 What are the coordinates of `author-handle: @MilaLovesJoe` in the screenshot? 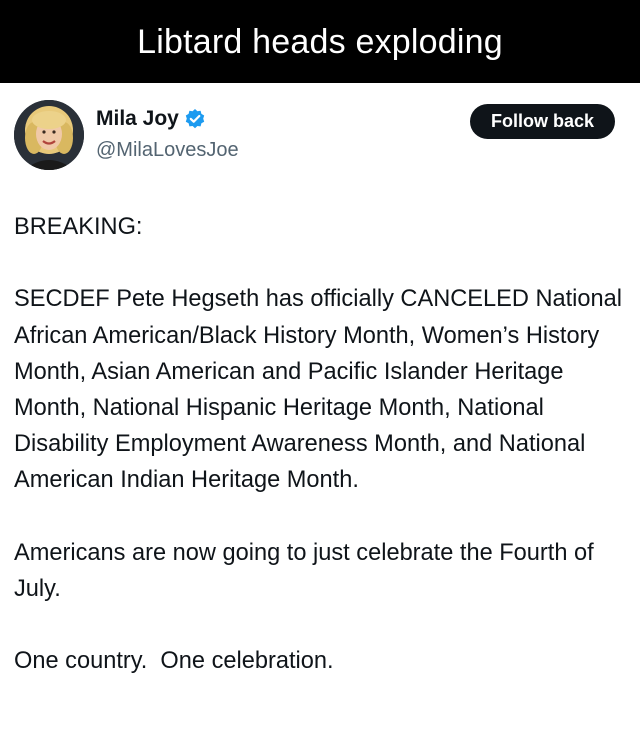 It's located at (167, 150).